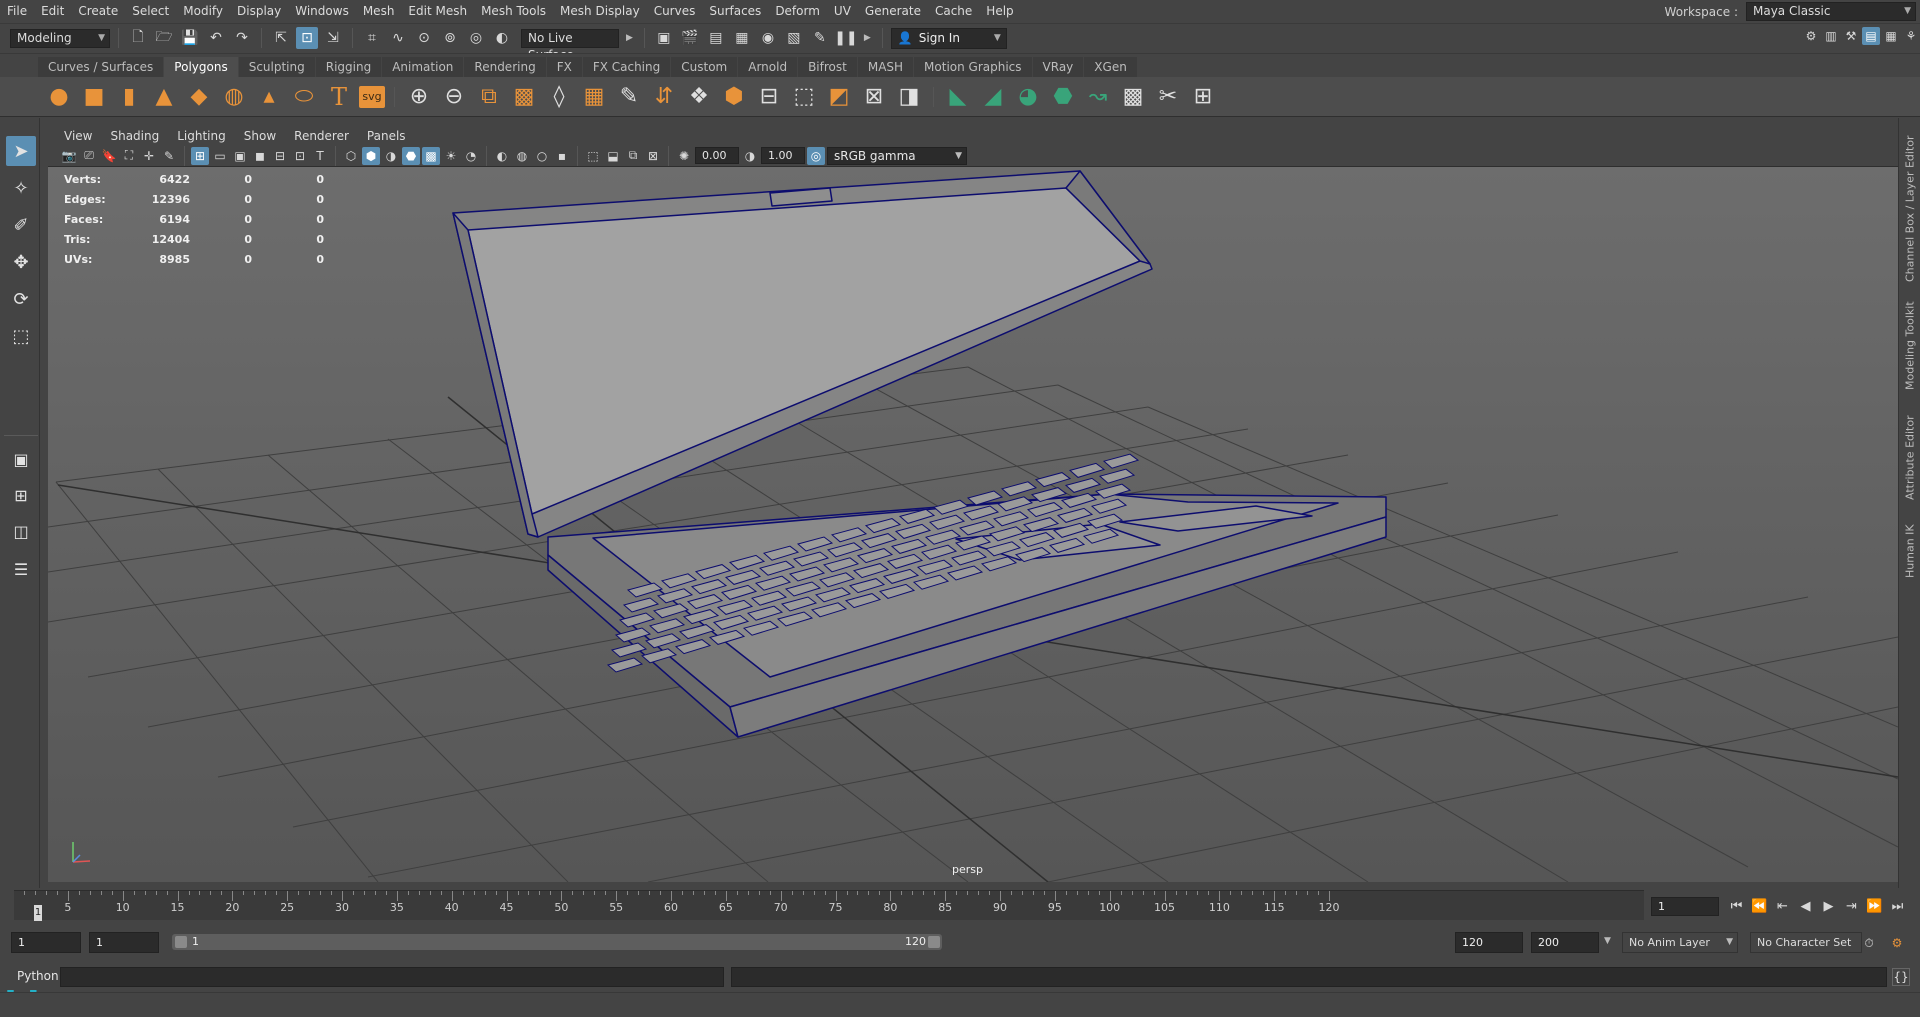  Describe the element at coordinates (804, 97) in the screenshot. I see `target-weld-icon: ⬚` at that location.